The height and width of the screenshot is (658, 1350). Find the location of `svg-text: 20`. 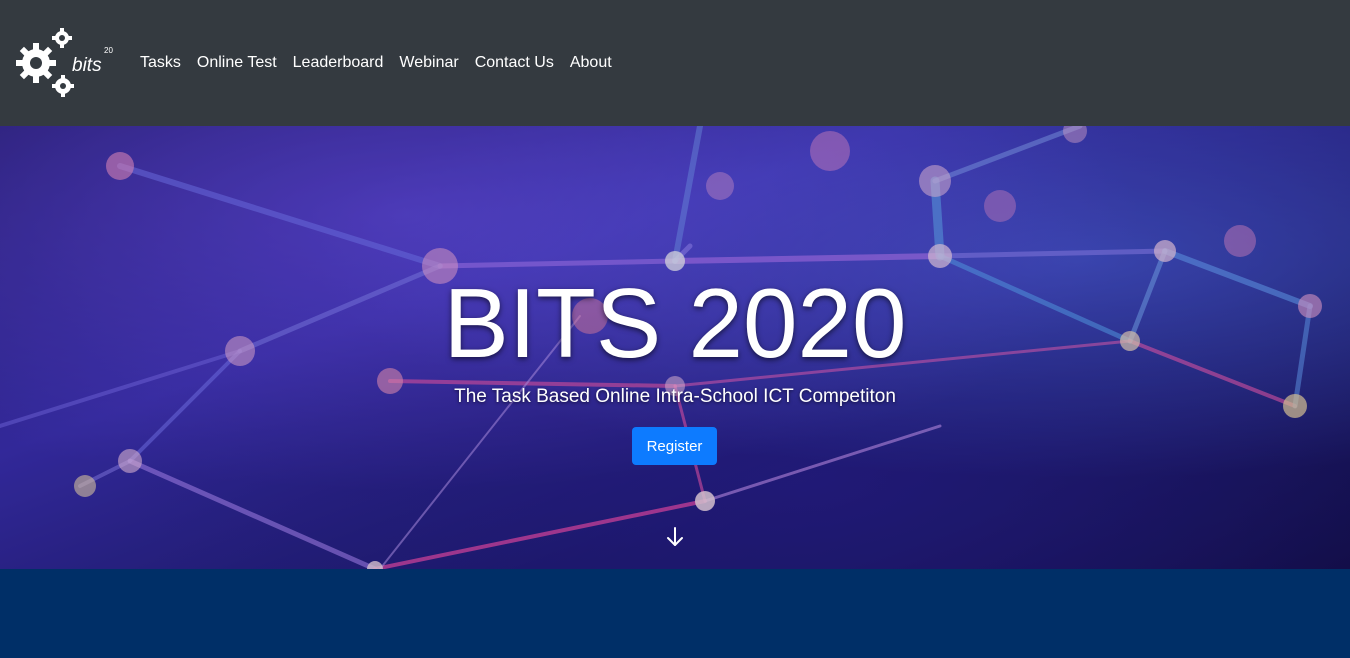

svg-text: 20 is located at coordinates (108, 50).